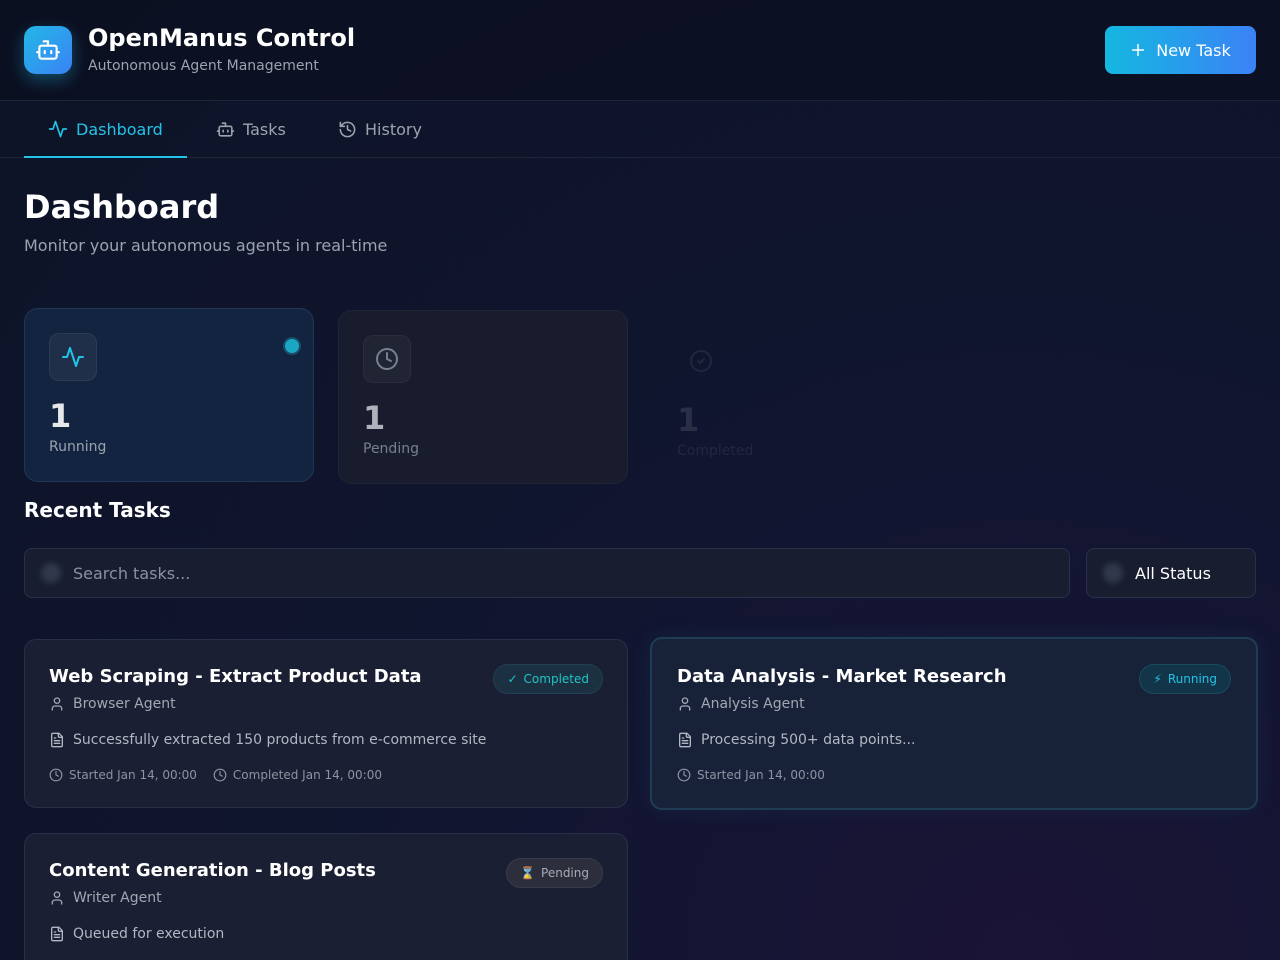 The height and width of the screenshot is (960, 1280). Describe the element at coordinates (556, 679) in the screenshot. I see `status-badge-label: Completed` at that location.